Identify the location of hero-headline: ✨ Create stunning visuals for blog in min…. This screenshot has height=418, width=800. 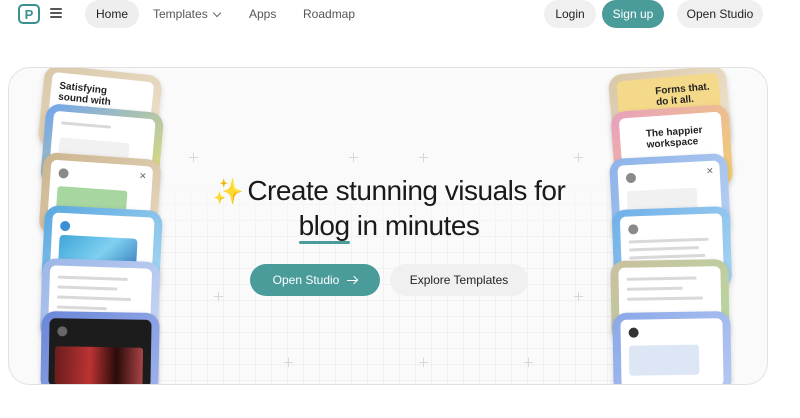
(389, 209).